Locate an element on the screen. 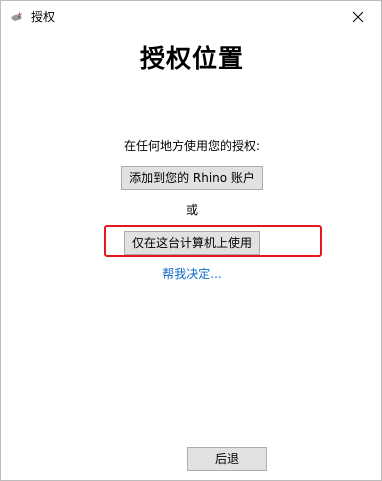  or-separator: 或 is located at coordinates (191, 210).